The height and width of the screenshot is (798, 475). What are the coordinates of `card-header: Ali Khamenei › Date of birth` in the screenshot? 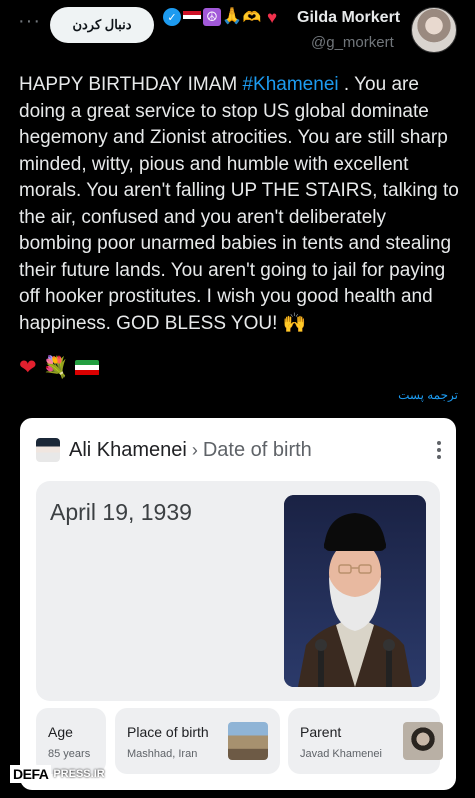 It's located at (174, 450).